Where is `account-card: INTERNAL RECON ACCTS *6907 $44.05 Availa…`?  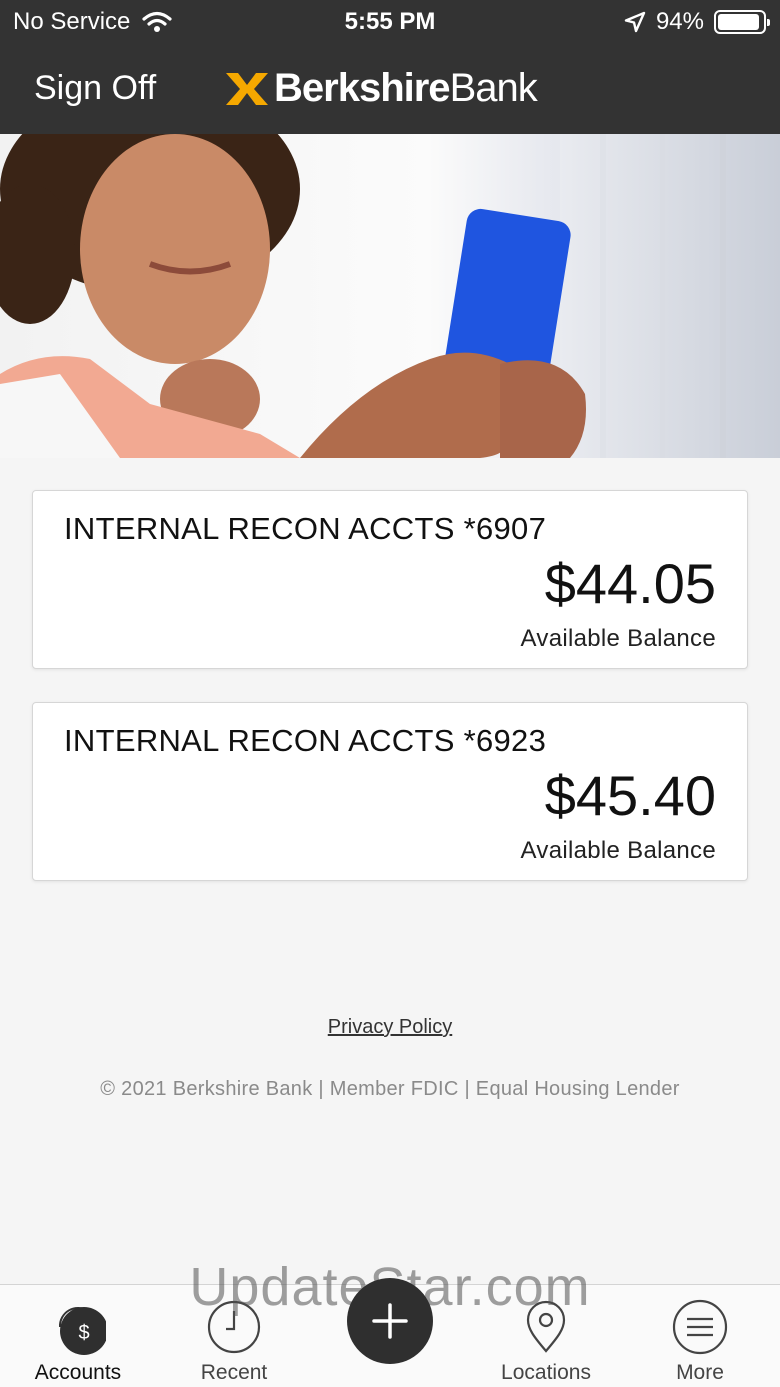 account-card: INTERNAL RECON ACCTS *6907 $44.05 Availa… is located at coordinates (390, 579).